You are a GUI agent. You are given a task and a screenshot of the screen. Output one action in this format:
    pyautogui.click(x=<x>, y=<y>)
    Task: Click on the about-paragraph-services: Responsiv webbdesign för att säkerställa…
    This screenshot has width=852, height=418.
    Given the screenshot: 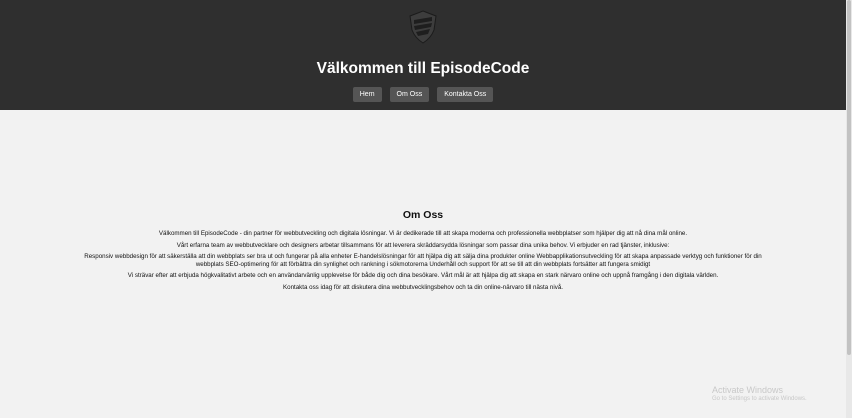 What is the action you would take?
    pyautogui.click(x=423, y=260)
    